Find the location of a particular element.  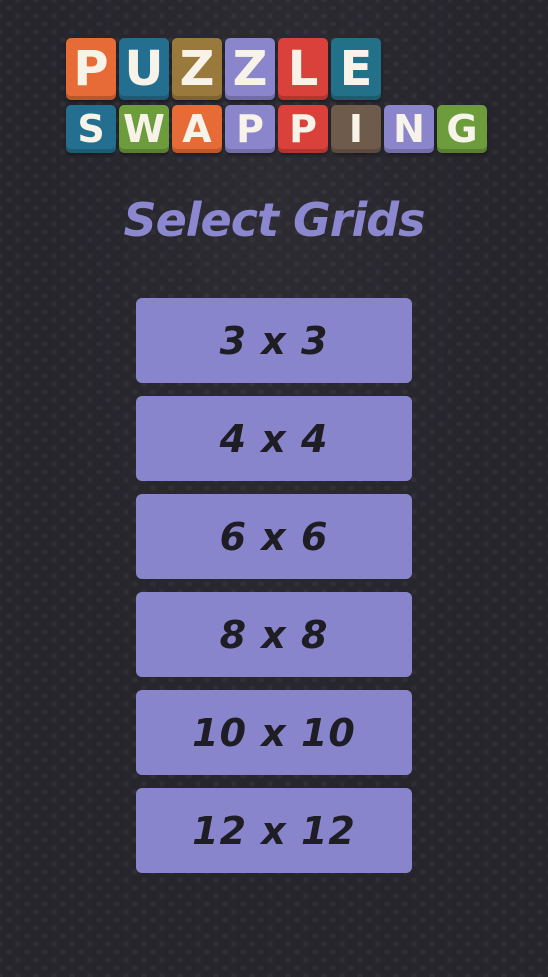

logo-letter: W is located at coordinates (144, 129).